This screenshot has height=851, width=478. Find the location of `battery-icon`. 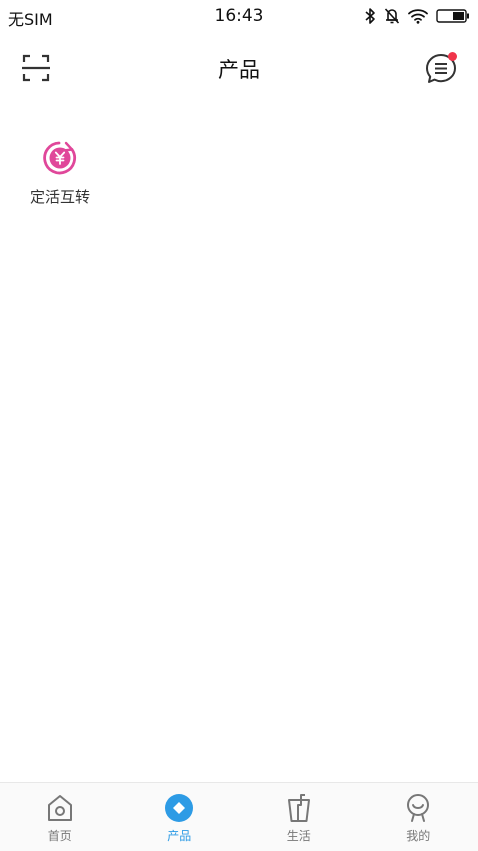

battery-icon is located at coordinates (453, 16).